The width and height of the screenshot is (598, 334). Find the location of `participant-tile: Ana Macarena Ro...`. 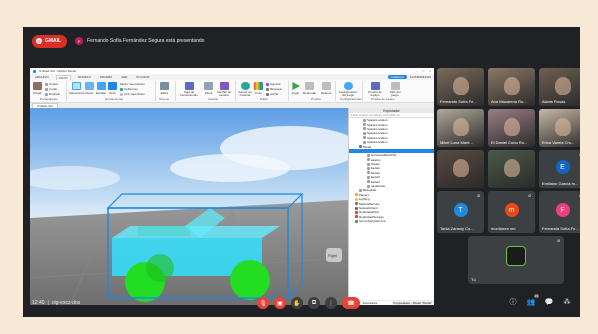

participant-tile: Ana Macarena Ro... is located at coordinates (511, 87).